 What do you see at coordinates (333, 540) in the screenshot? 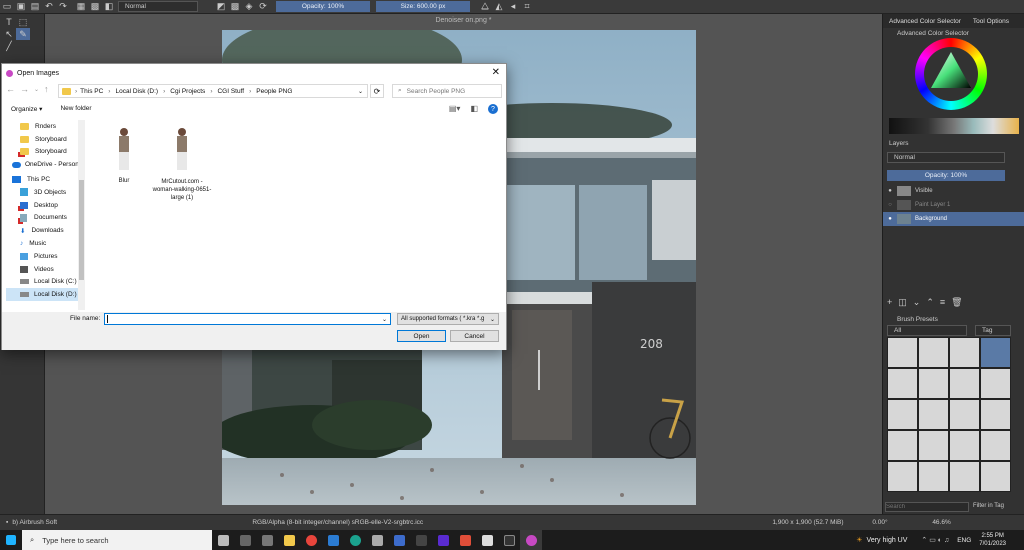
I see `mail-icon` at bounding box center [333, 540].